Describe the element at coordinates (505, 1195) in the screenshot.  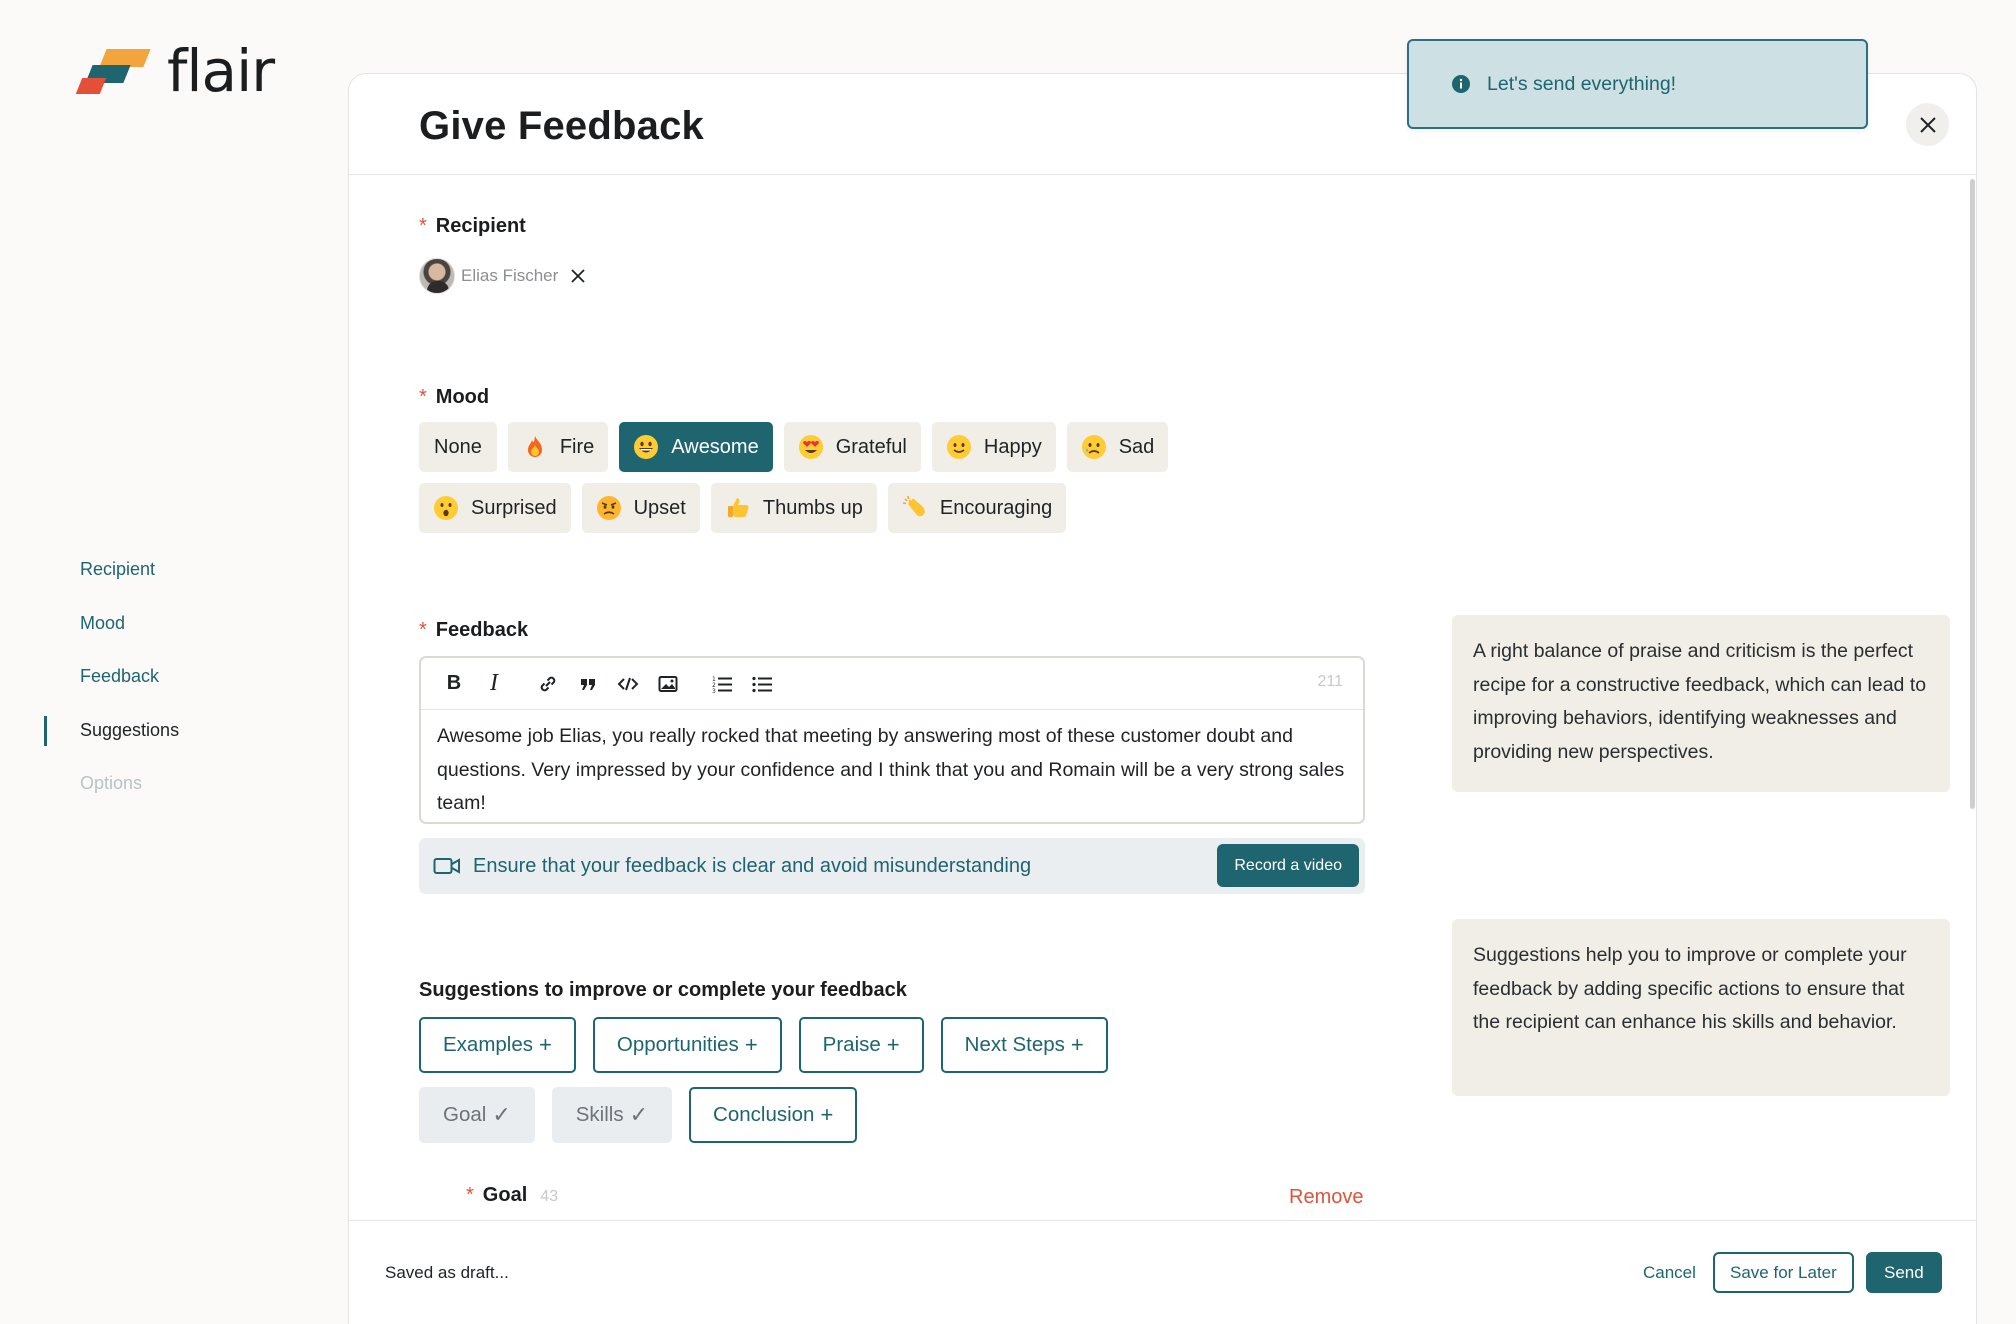
I see `goal-label-text: Goal` at that location.